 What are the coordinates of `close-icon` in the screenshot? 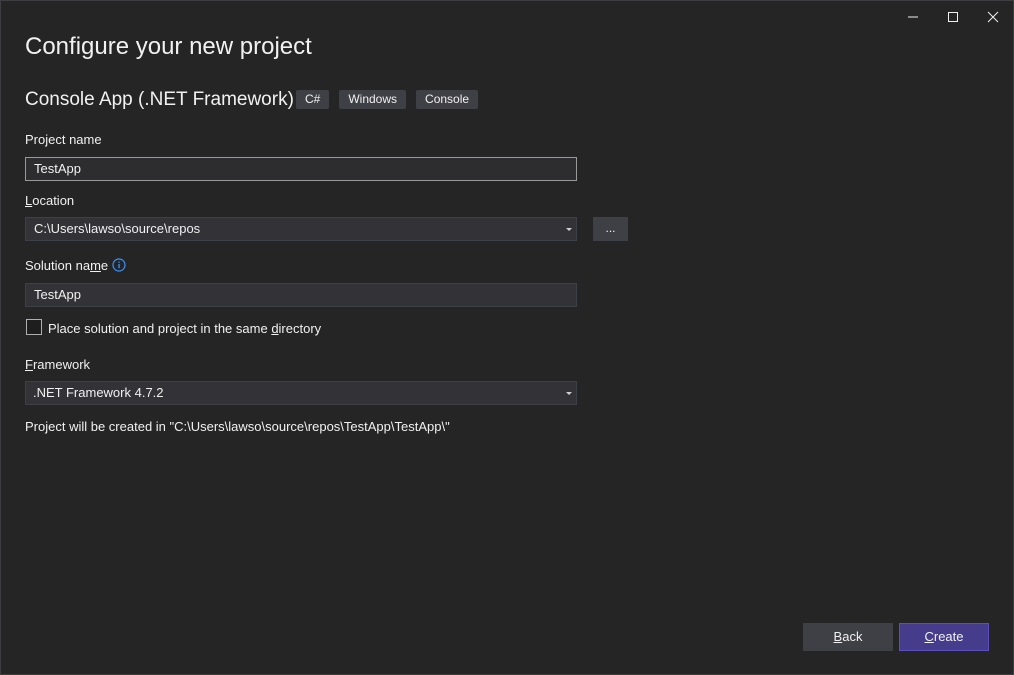 It's located at (993, 17).